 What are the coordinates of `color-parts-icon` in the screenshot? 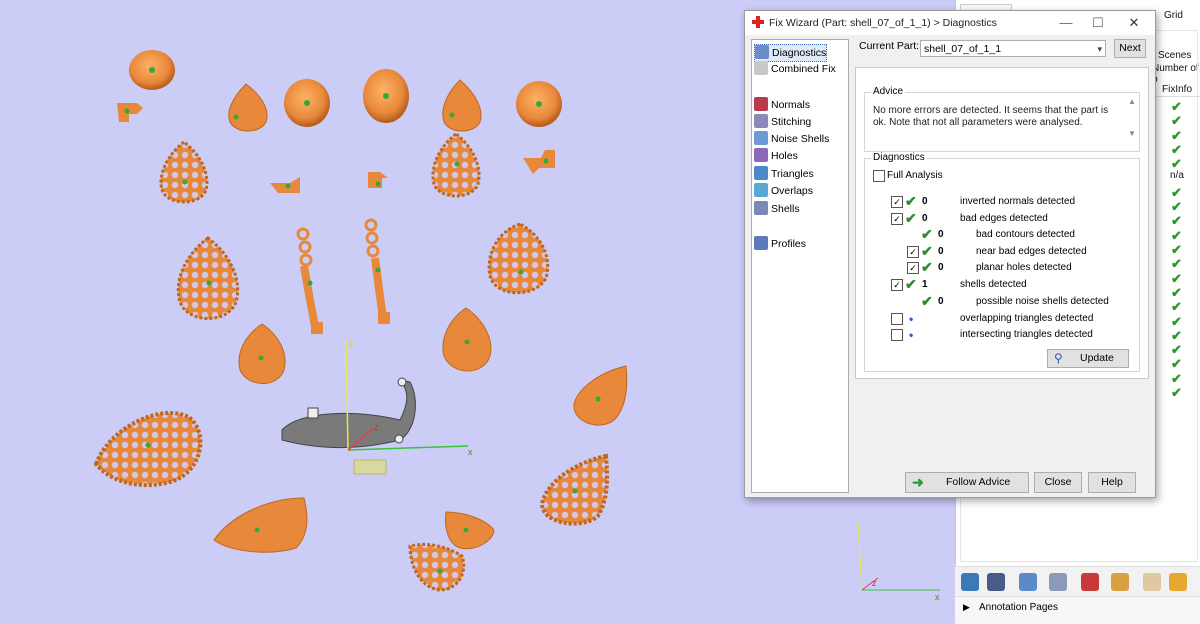 It's located at (1120, 582).